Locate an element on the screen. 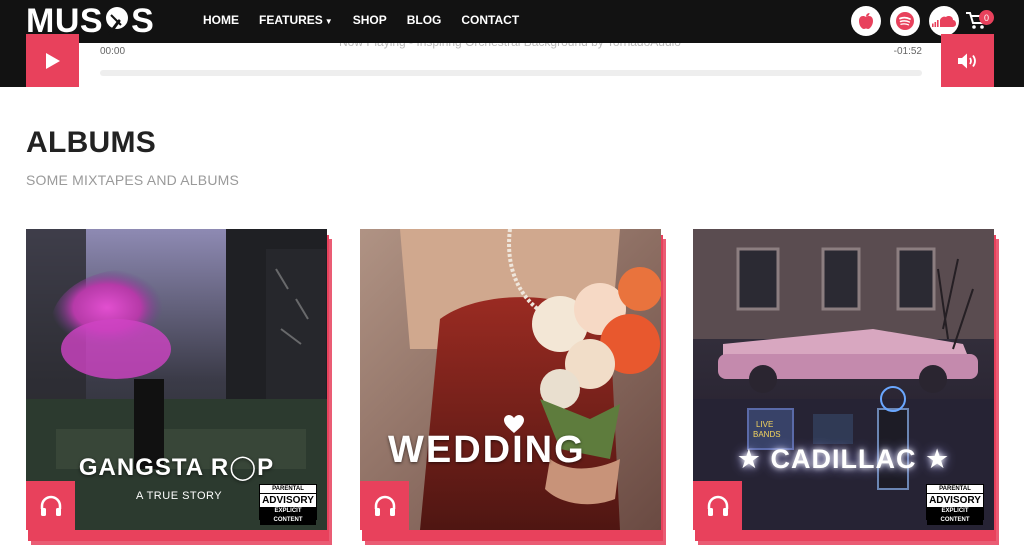 The image size is (1024, 557). remaining-time: -01:52 is located at coordinates (907, 51).